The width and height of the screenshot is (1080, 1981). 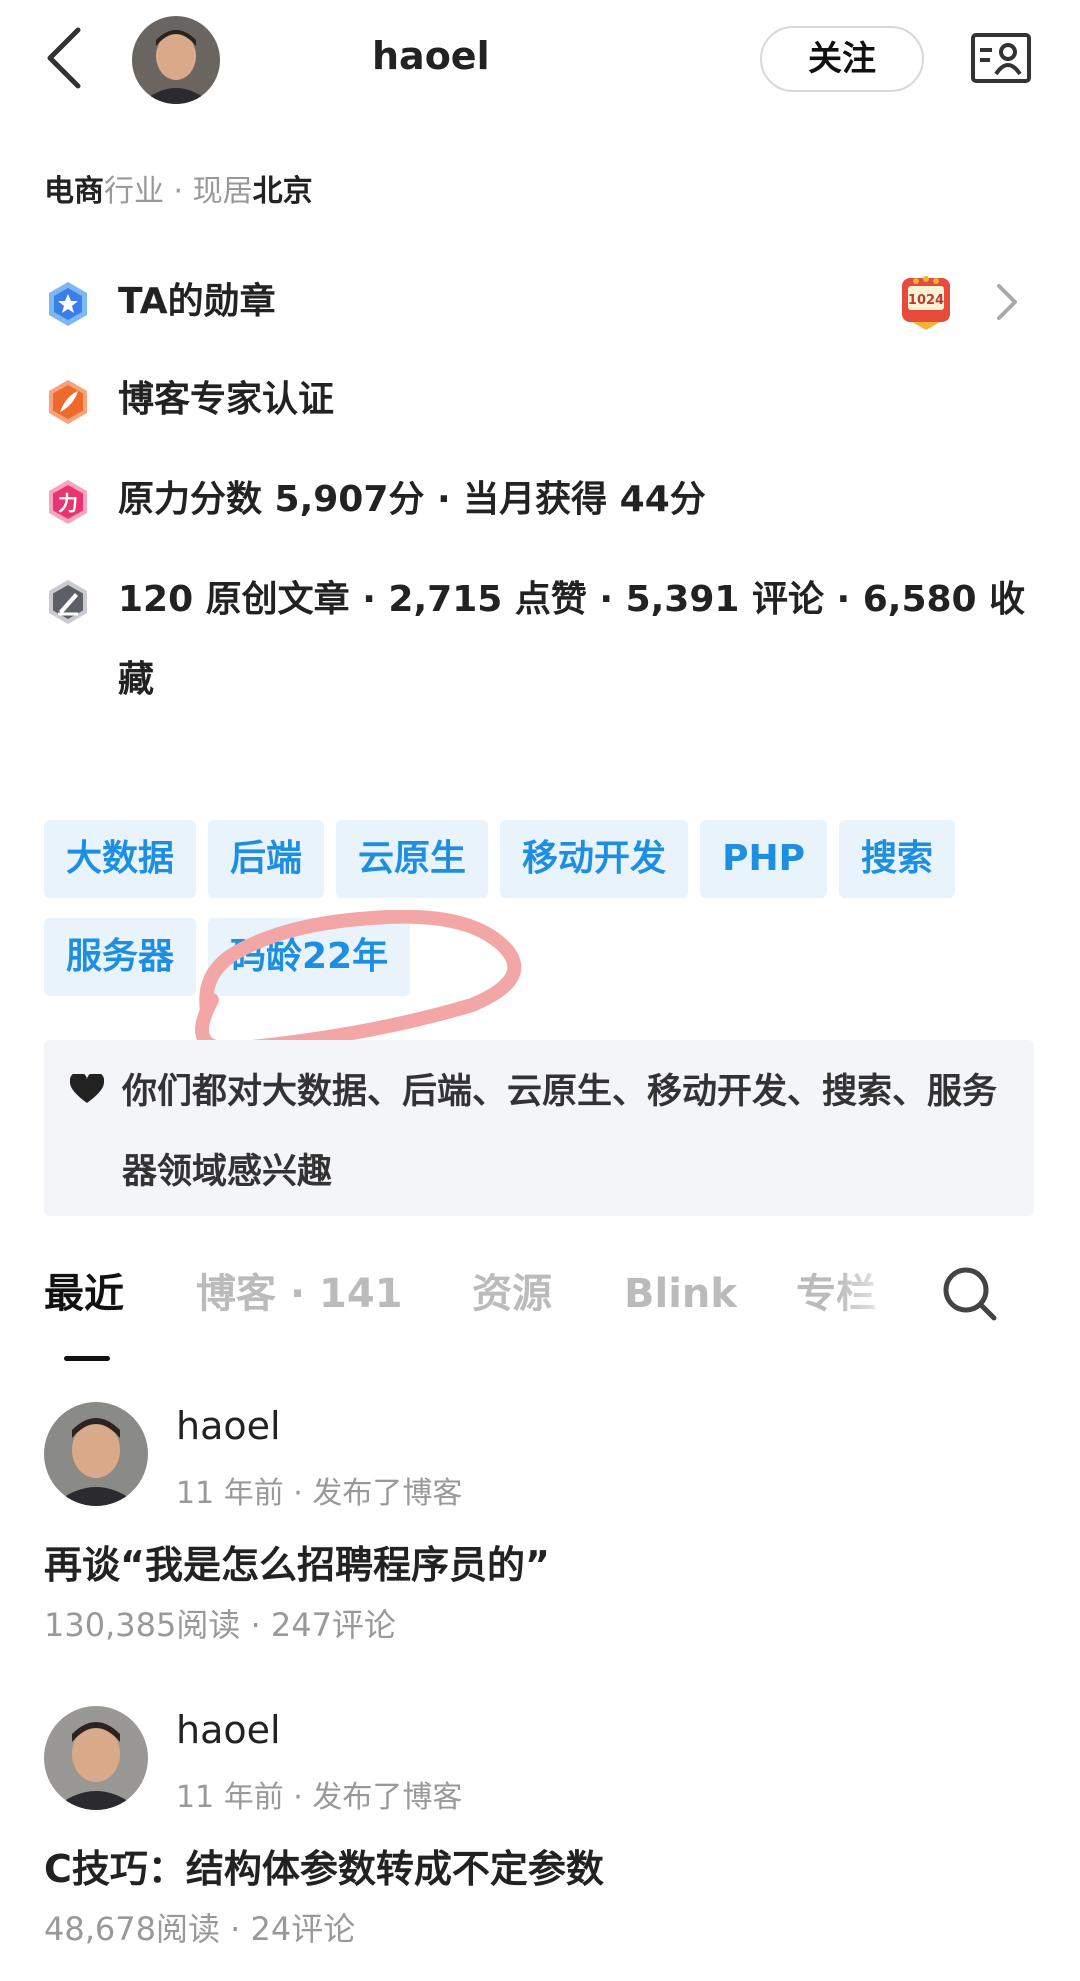 I want to click on power-score-text: 原力分数 5,907分 · 当月获得 44分, so click(x=412, y=499).